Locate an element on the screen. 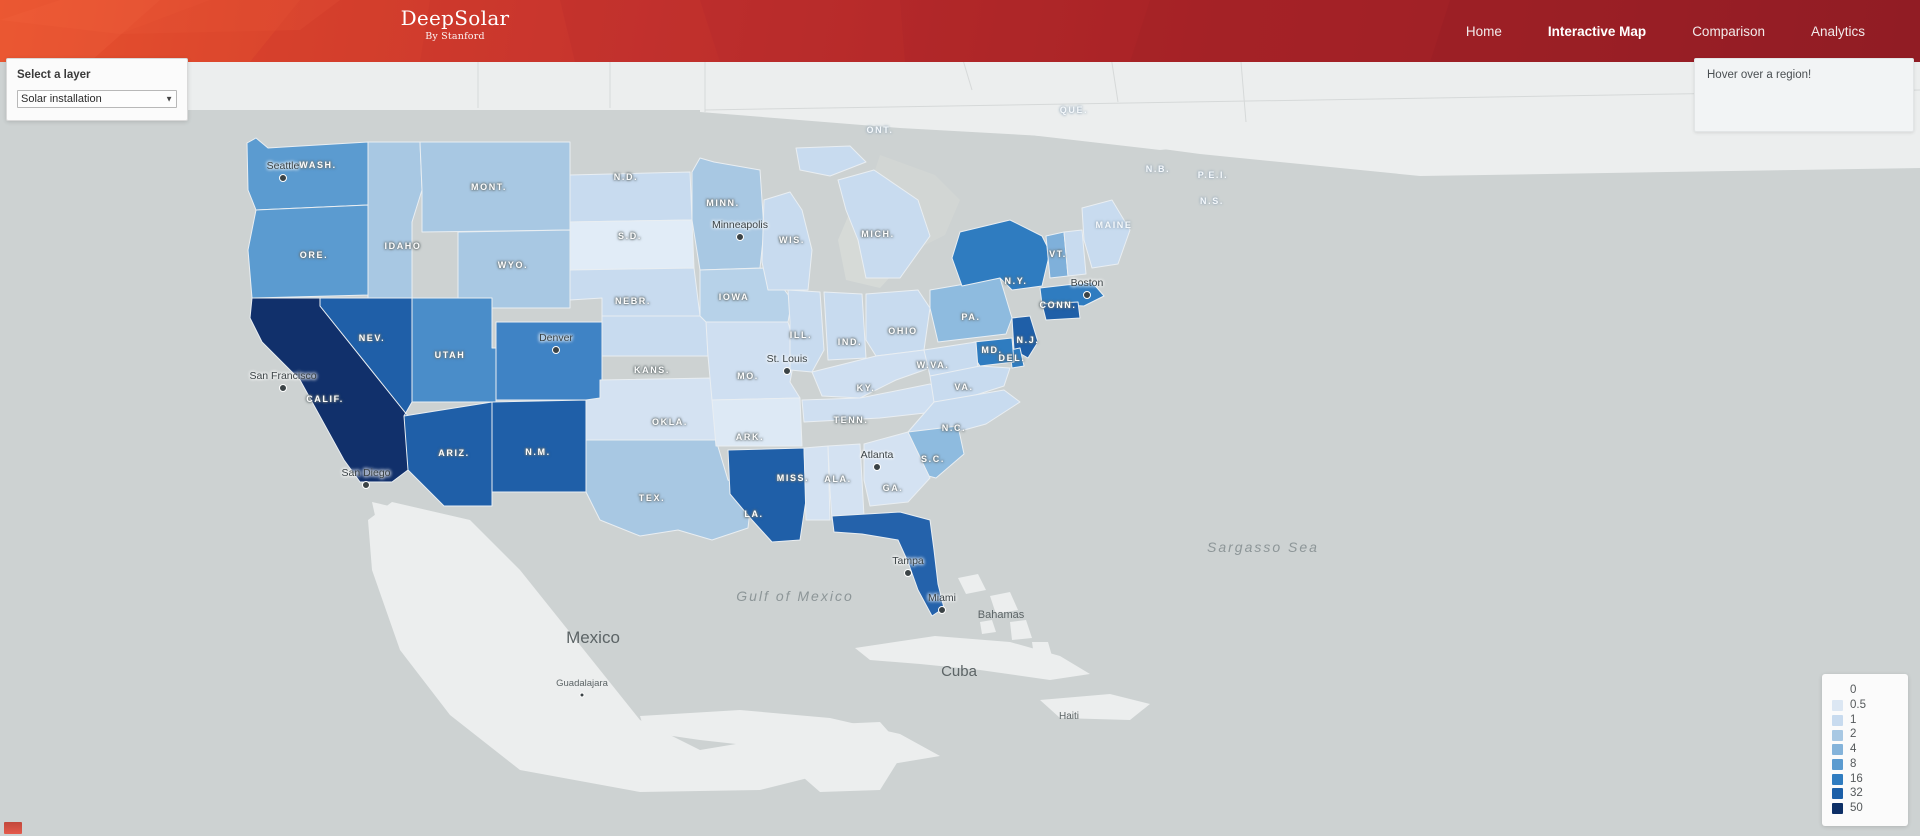 Image resolution: width=1920 pixels, height=836 pixels. city-dot-denver is located at coordinates (556, 350).